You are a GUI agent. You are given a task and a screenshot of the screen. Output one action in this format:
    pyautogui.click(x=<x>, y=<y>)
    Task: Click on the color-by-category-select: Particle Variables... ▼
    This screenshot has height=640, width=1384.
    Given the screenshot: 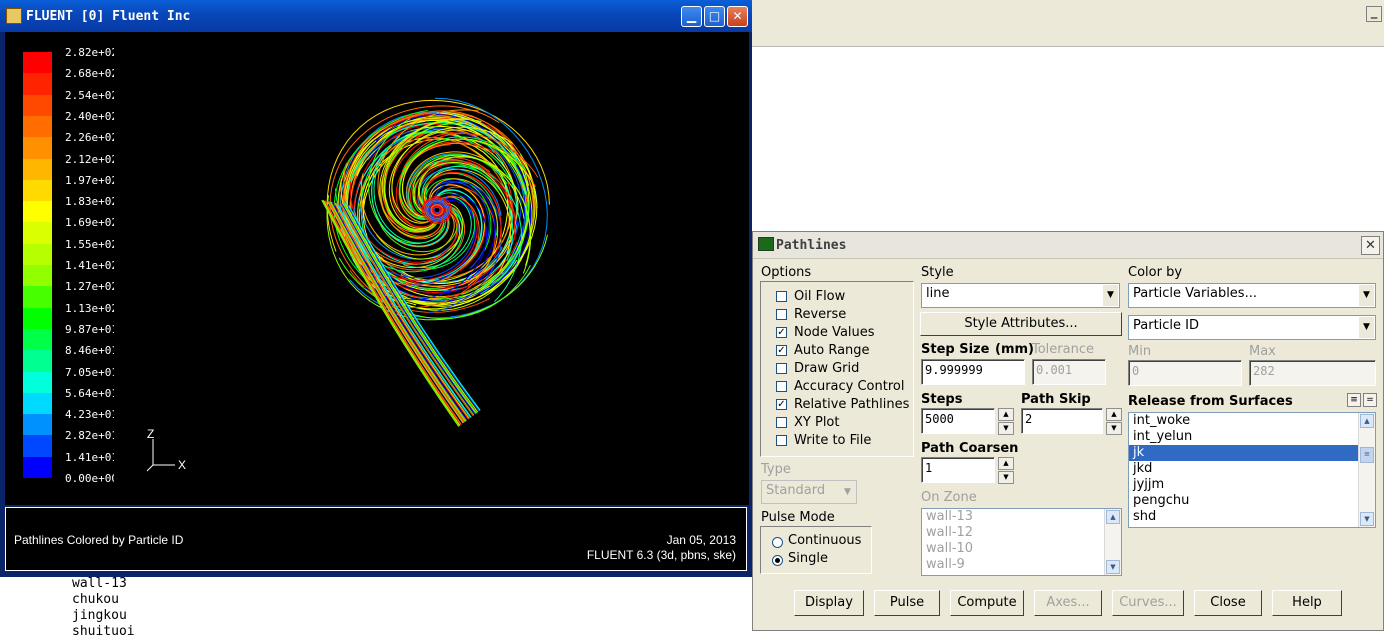 What is the action you would take?
    pyautogui.click(x=1252, y=295)
    